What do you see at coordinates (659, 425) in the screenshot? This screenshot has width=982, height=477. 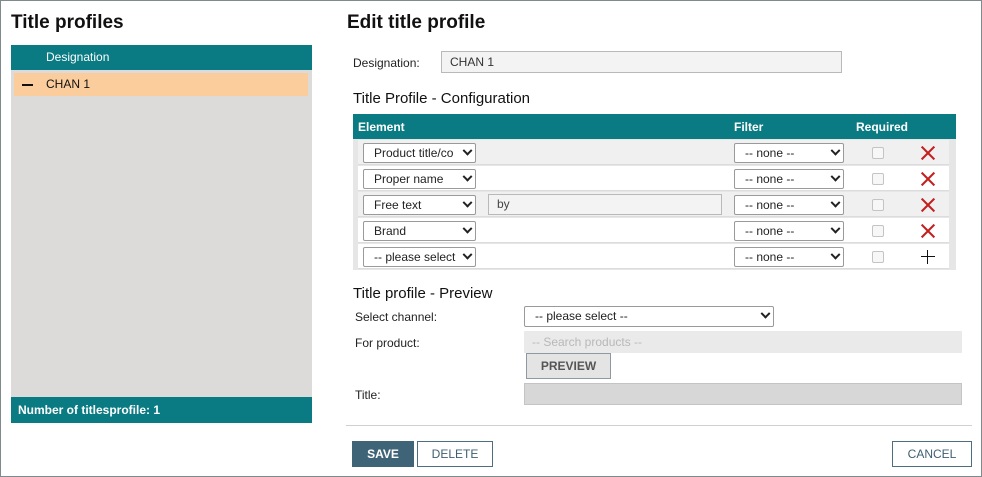 I see `divider` at bounding box center [659, 425].